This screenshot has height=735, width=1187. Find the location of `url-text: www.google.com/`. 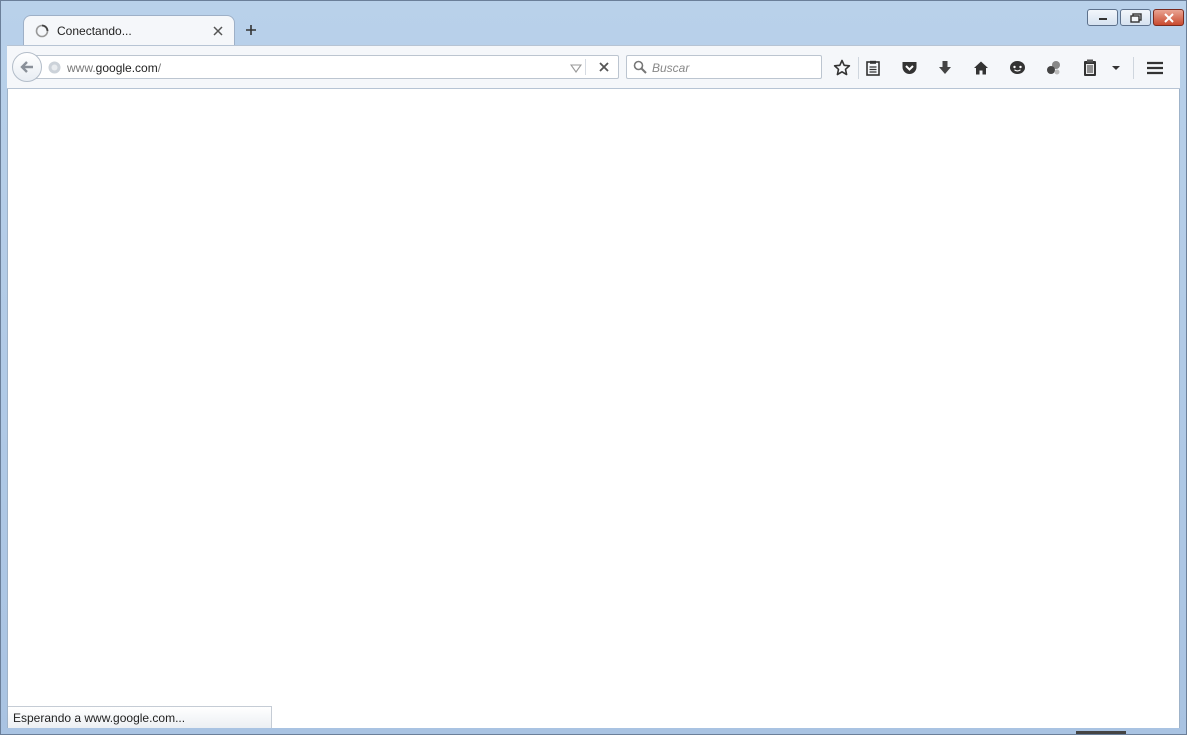

url-text: www.google.com/ is located at coordinates (114, 68).